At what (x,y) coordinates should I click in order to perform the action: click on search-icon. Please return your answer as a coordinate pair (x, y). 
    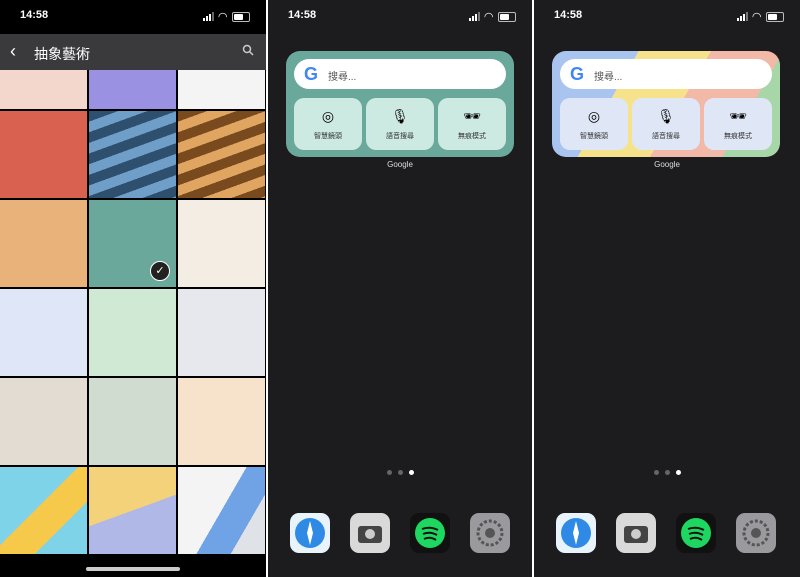
    Looking at the image, I should click on (248, 51).